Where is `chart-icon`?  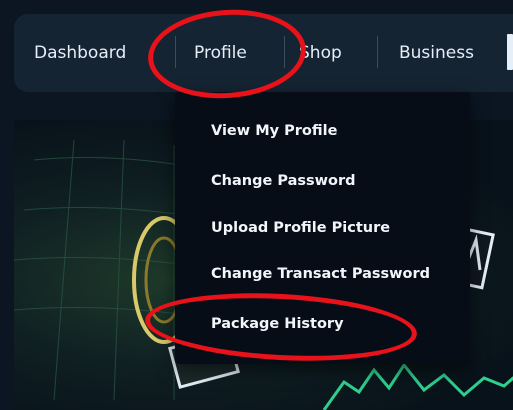 chart-icon is located at coordinates (417, 386).